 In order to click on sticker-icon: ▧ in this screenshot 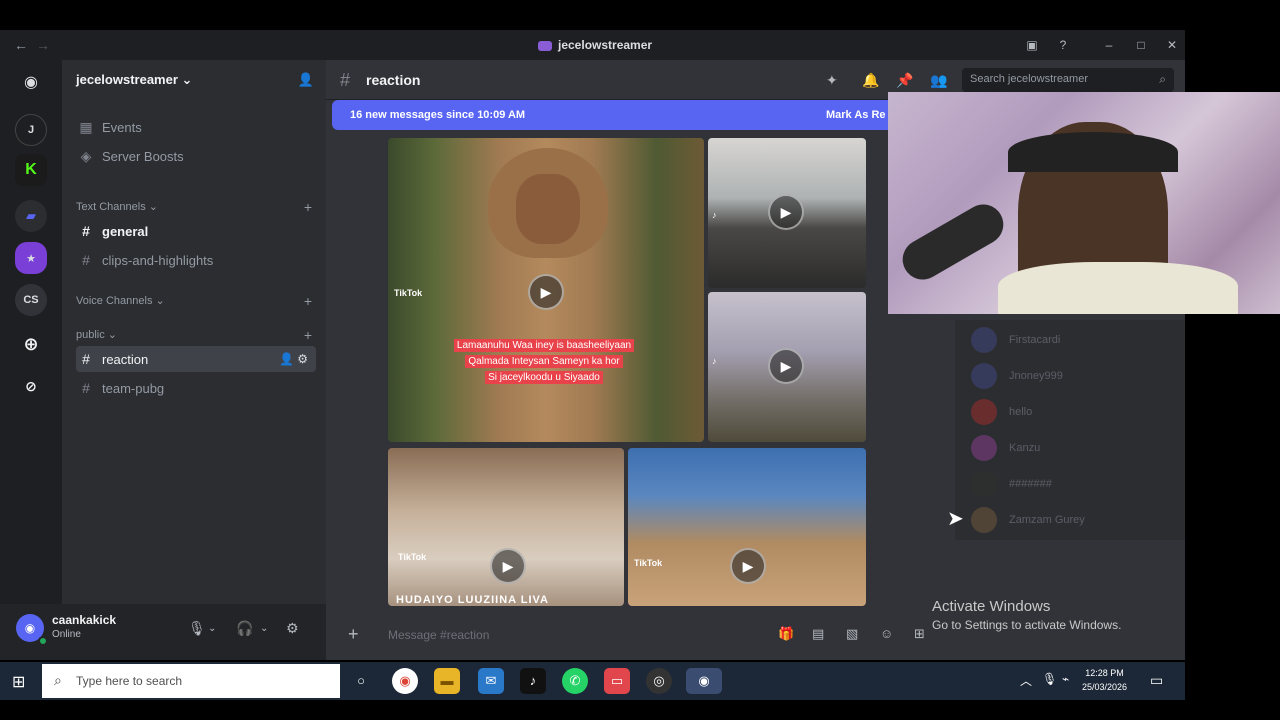, I will do `click(852, 634)`.